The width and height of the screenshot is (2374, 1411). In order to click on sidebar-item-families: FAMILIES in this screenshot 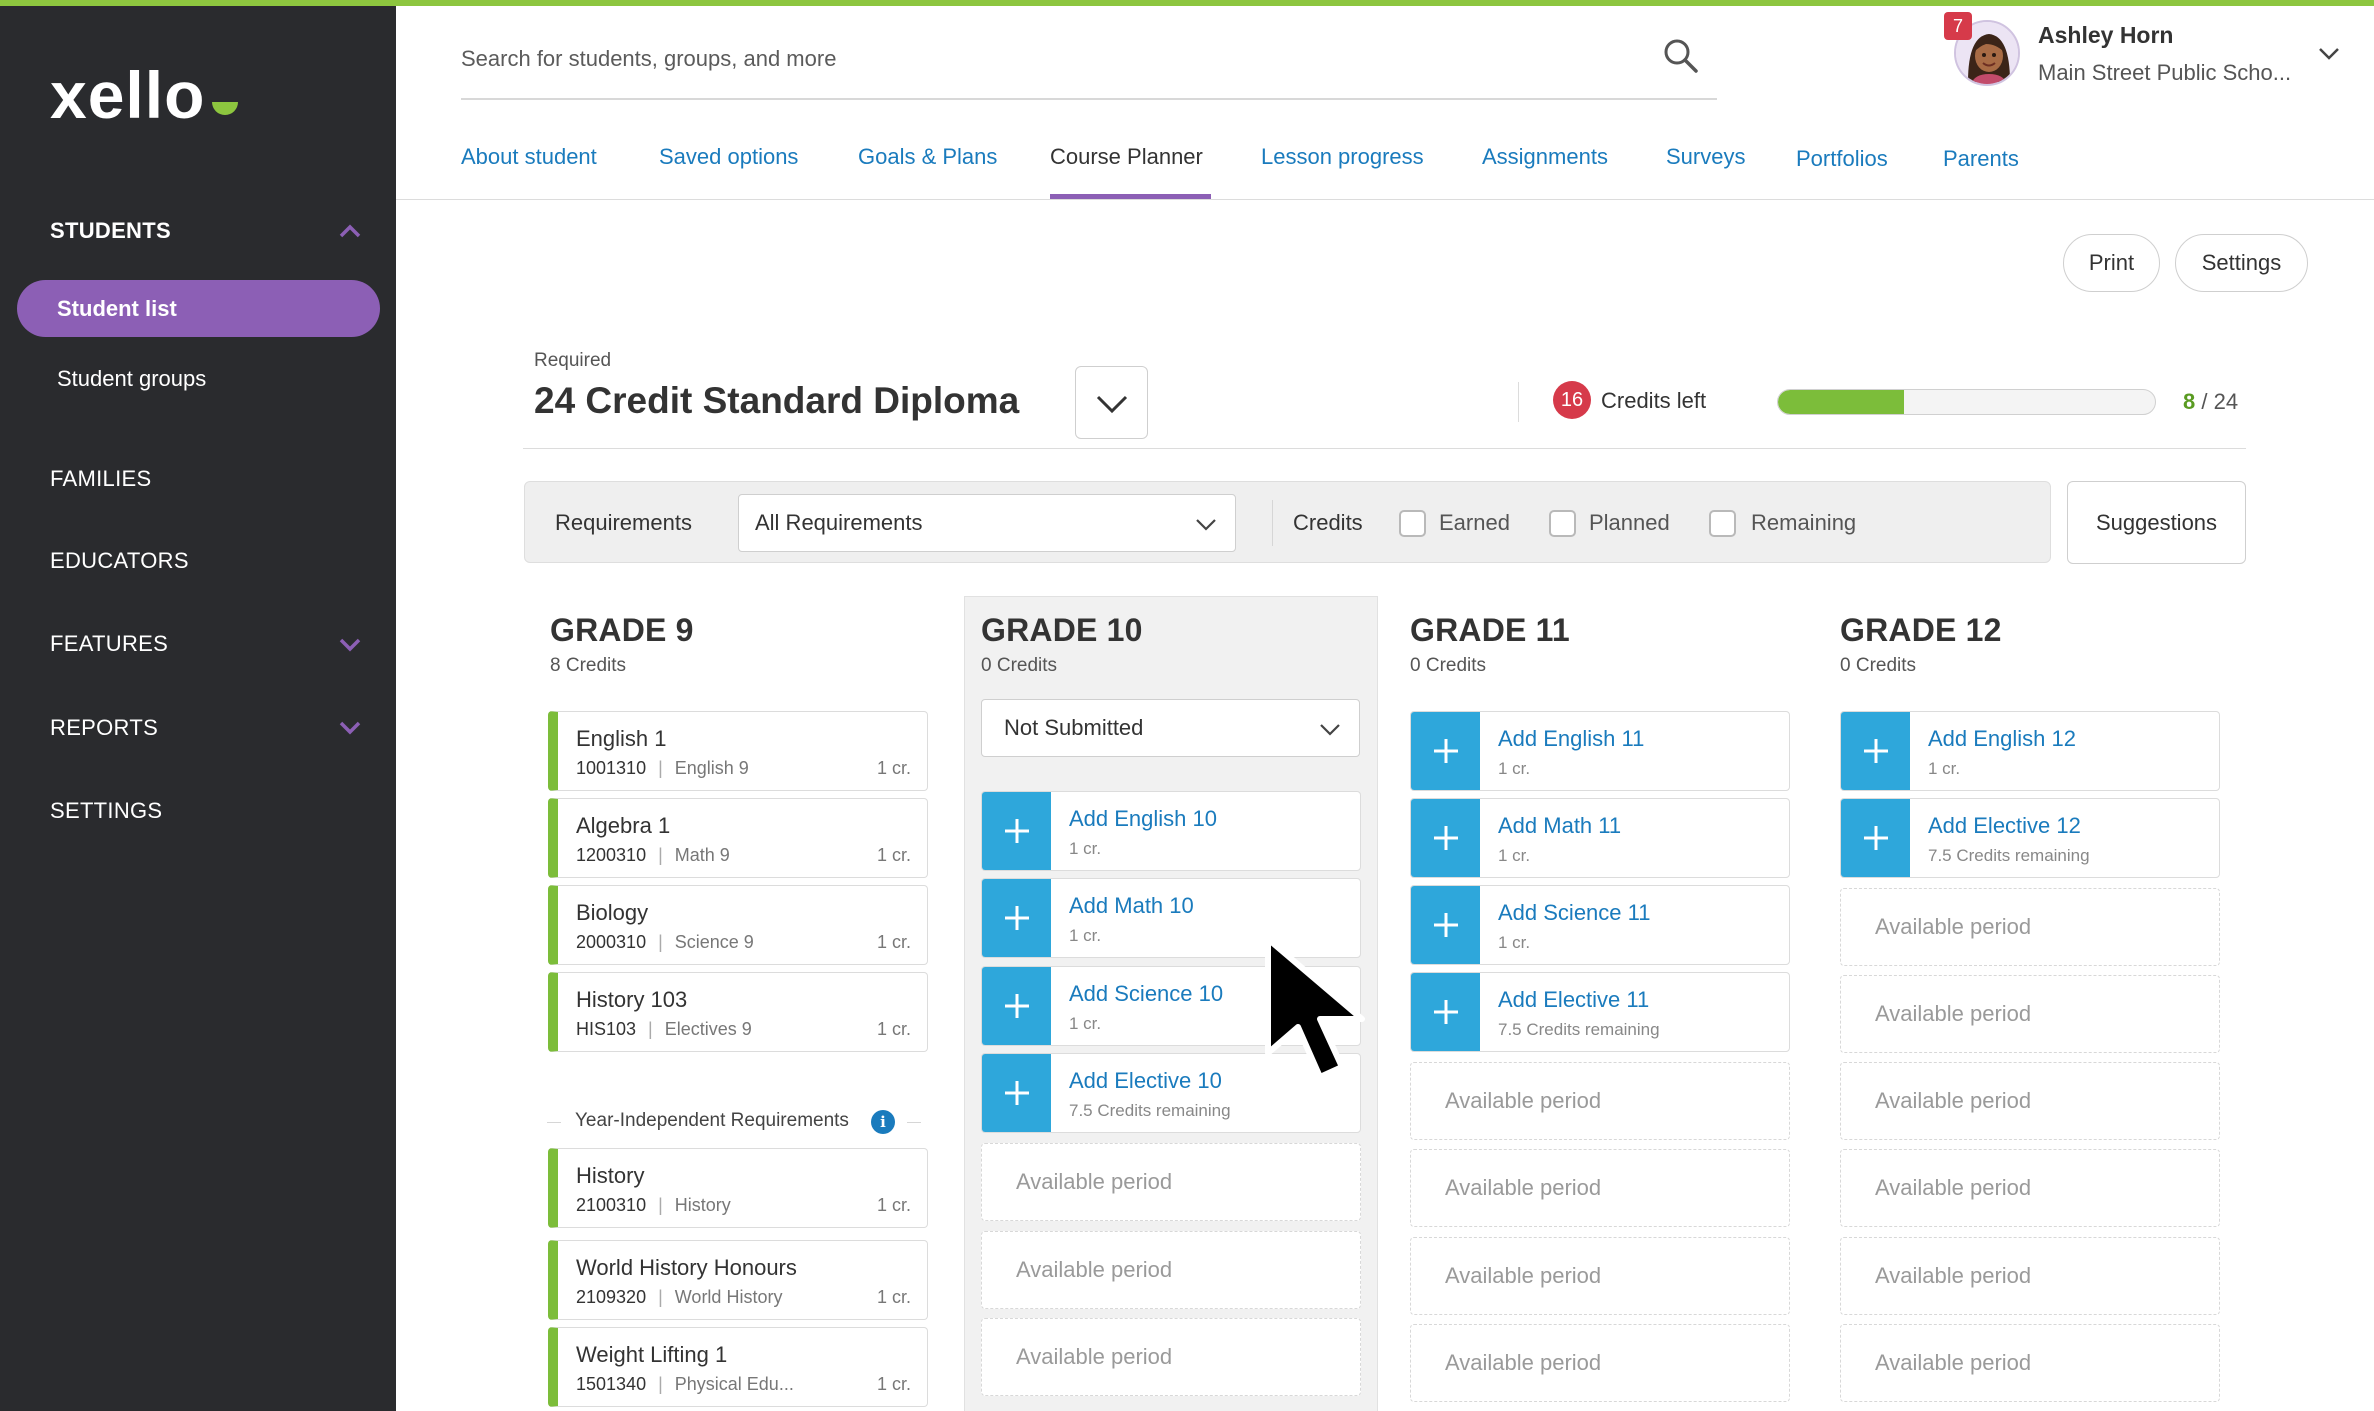, I will do `click(100, 479)`.